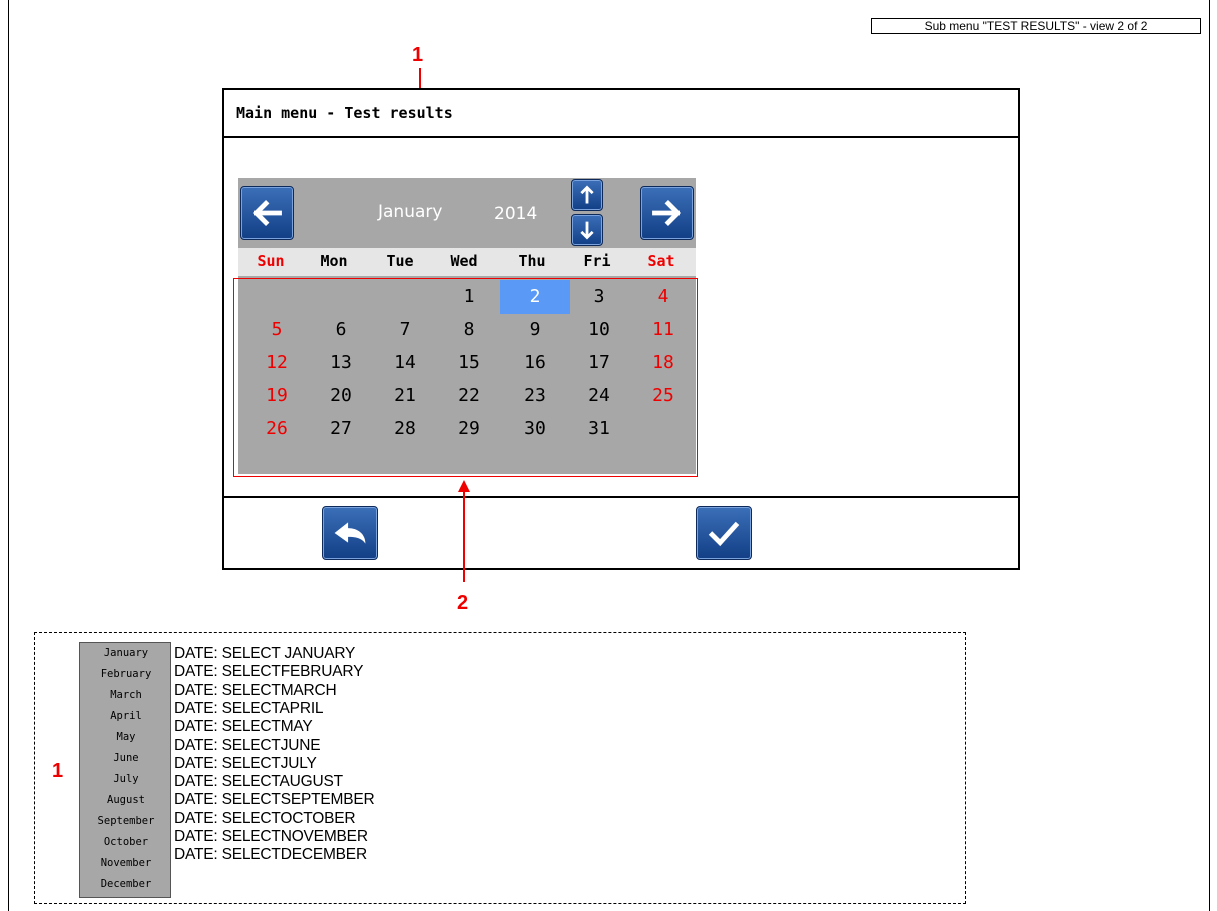 The width and height of the screenshot is (1217, 911). What do you see at coordinates (621, 114) in the screenshot?
I see `title-bar: Main menu - Test results` at bounding box center [621, 114].